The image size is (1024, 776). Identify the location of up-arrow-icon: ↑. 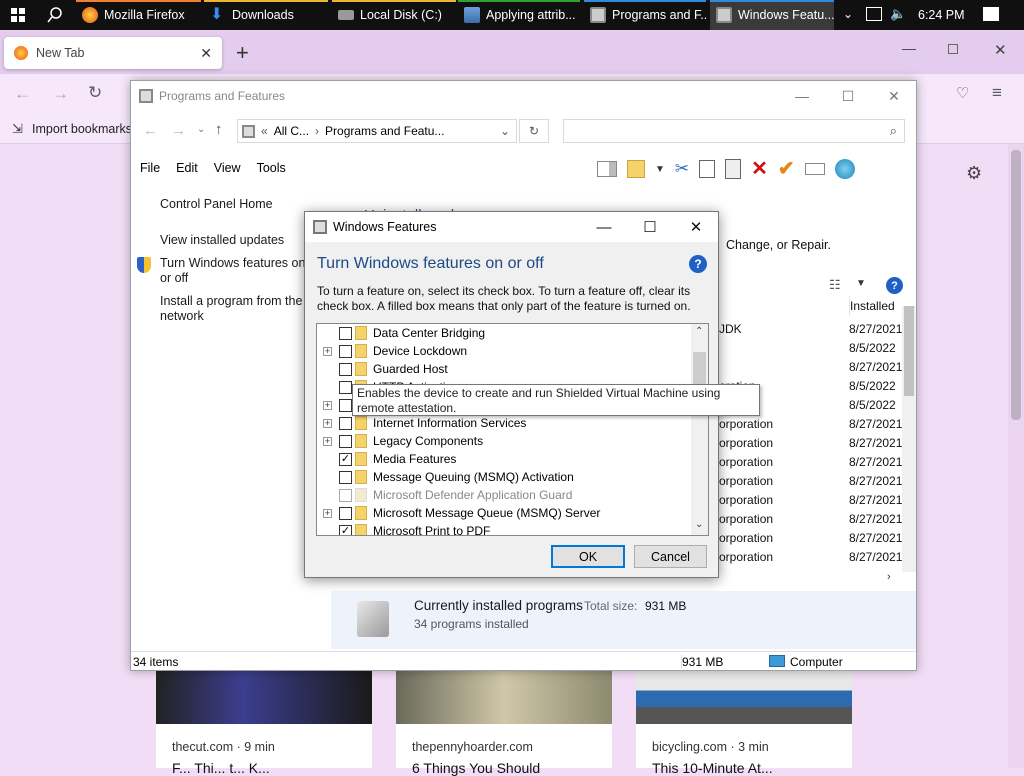
(219, 129).